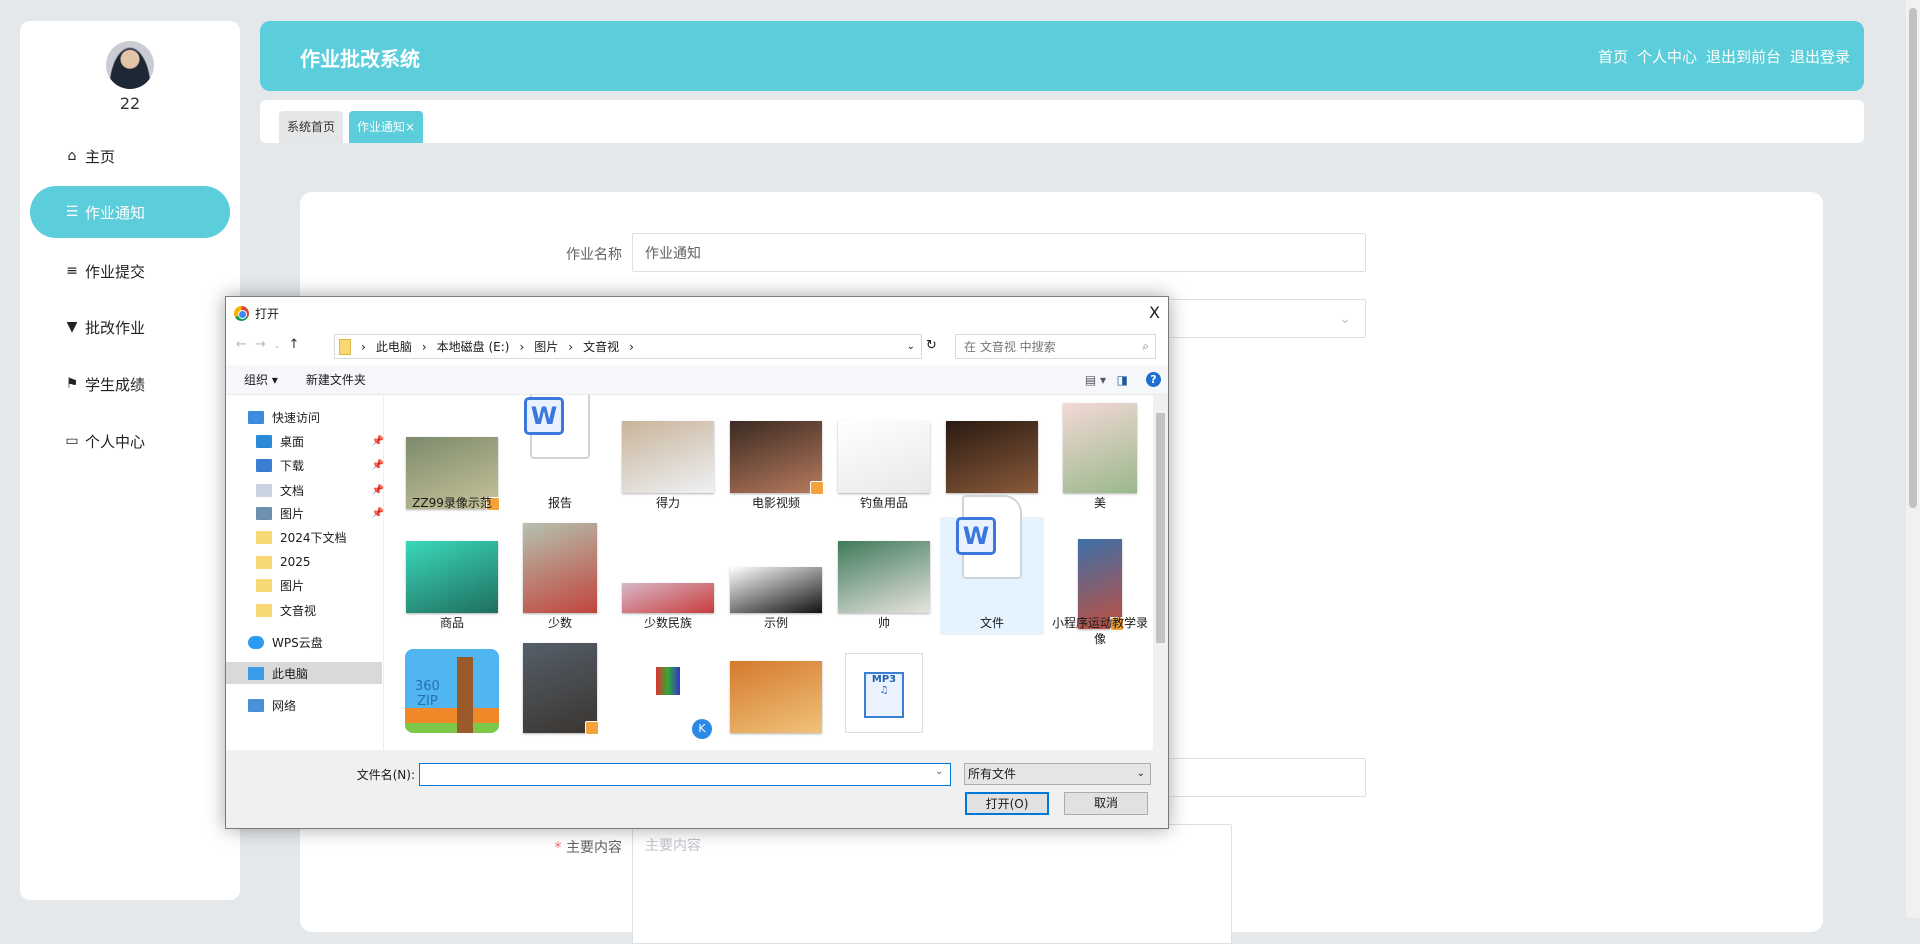 The width and height of the screenshot is (1920, 944). I want to click on sidebar-item-3: ▼ 批改作业, so click(130, 327).